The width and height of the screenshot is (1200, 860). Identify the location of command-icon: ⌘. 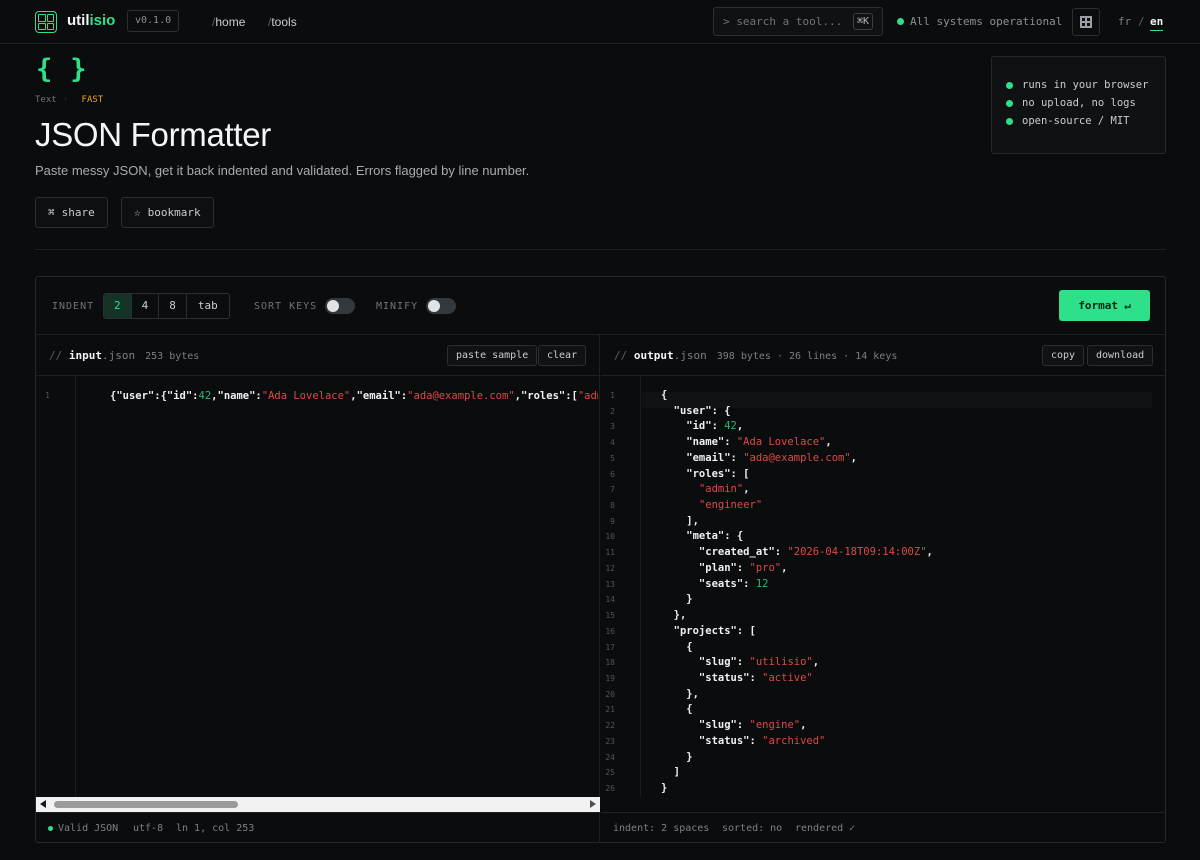
(51, 212).